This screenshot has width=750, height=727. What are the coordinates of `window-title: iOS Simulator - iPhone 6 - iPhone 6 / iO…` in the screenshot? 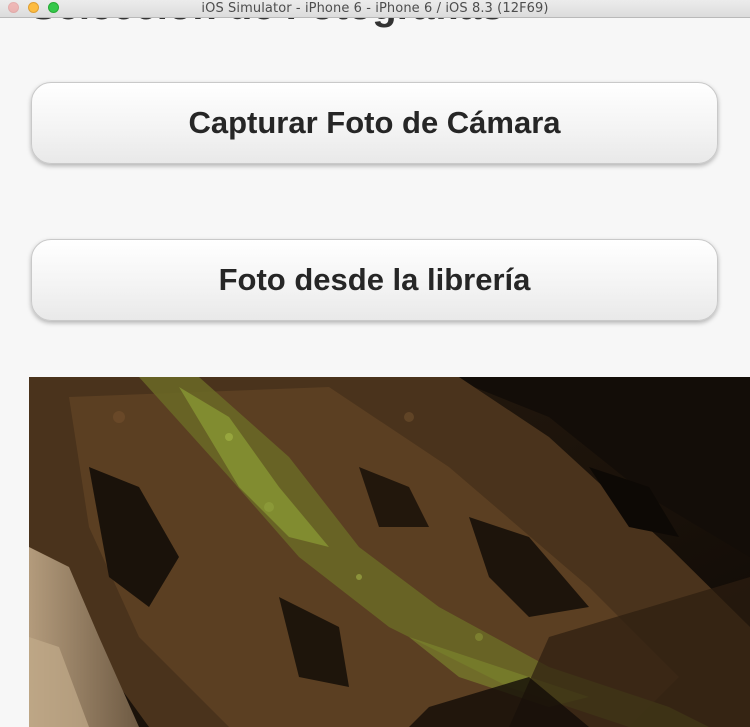 It's located at (375, 8).